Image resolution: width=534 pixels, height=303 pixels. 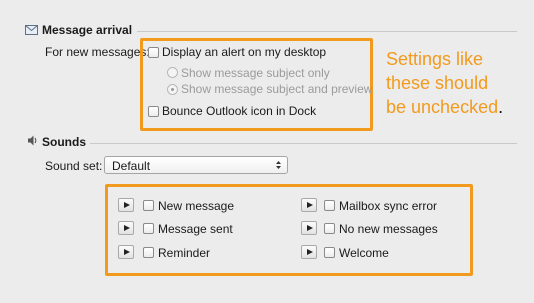 What do you see at coordinates (388, 206) in the screenshot?
I see `sound-label: Mailbox sync error` at bounding box center [388, 206].